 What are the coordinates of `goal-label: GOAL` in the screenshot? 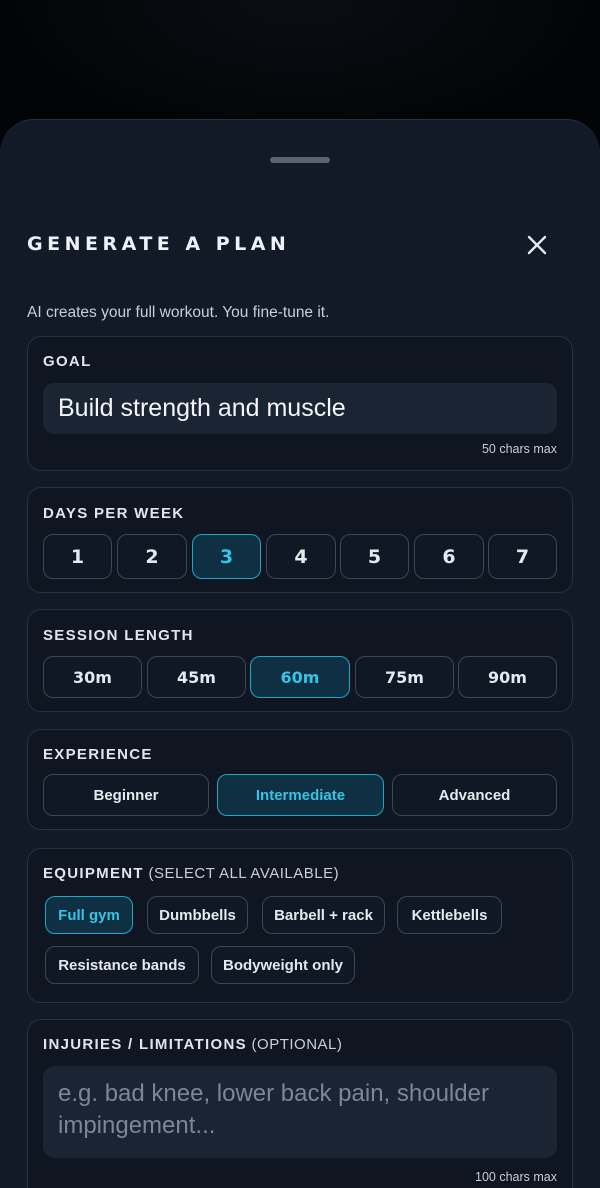 It's located at (67, 361).